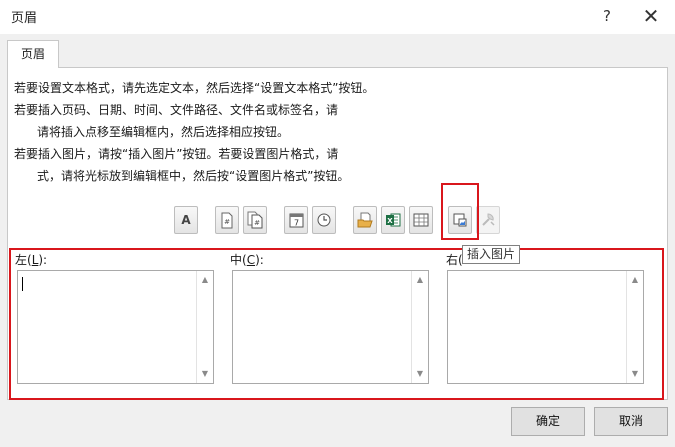 This screenshot has height=447, width=675. I want to click on total-pages-icon: #, so click(255, 220).